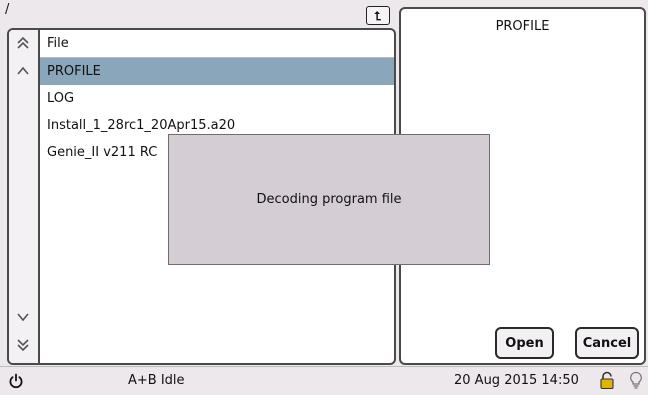 Image resolution: width=648 pixels, height=395 pixels. I want to click on current-path: /, so click(7, 9).